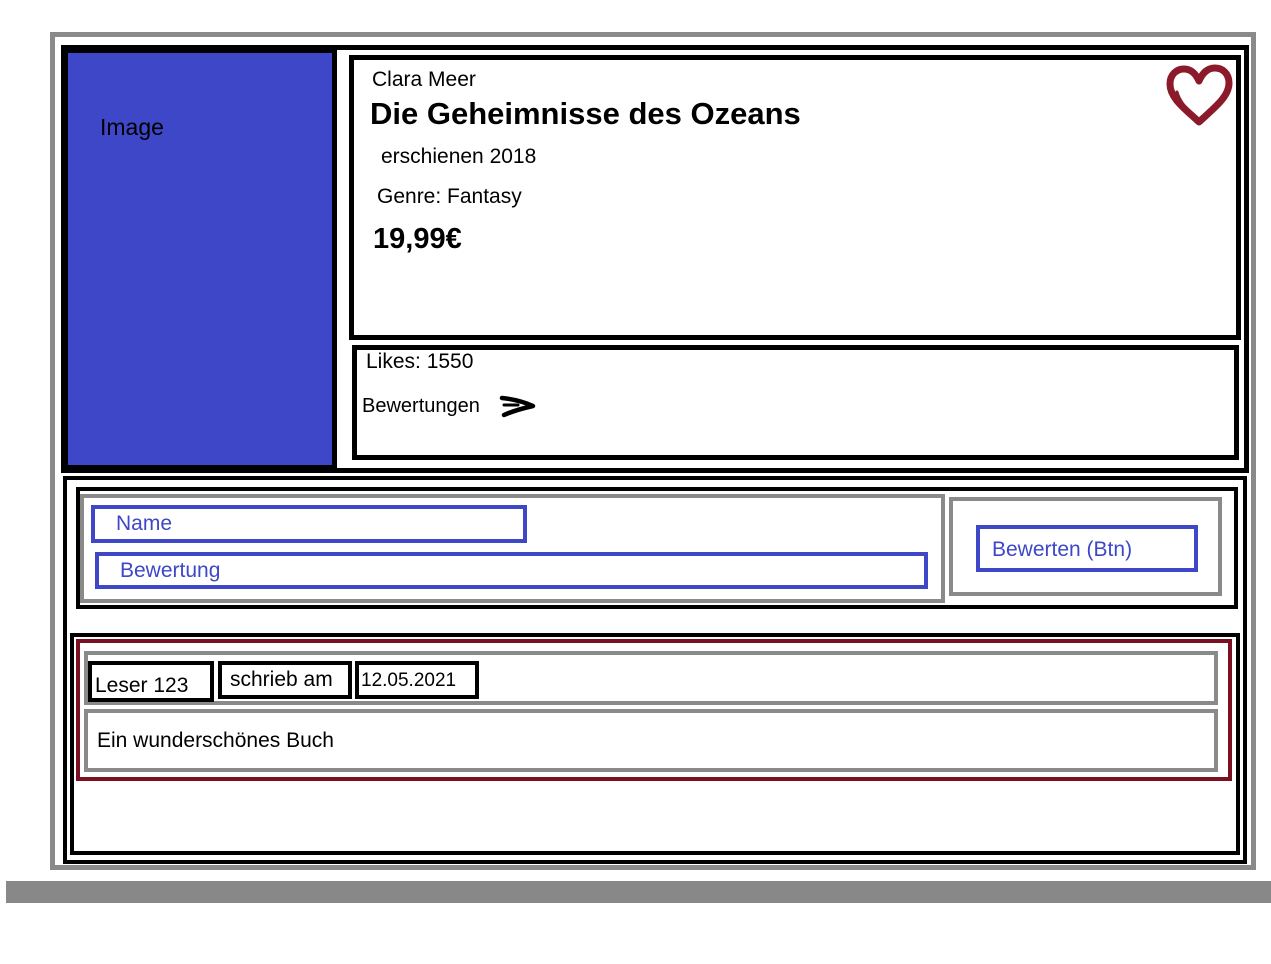 This screenshot has height=964, width=1271. I want to click on book-author: Clara Meer, so click(424, 79).